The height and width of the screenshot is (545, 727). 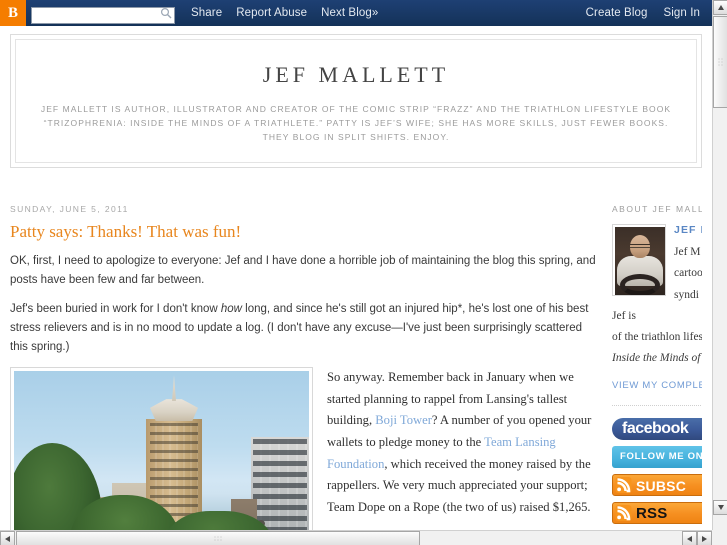 I want to click on post-photo-frame, so click(x=161, y=449).